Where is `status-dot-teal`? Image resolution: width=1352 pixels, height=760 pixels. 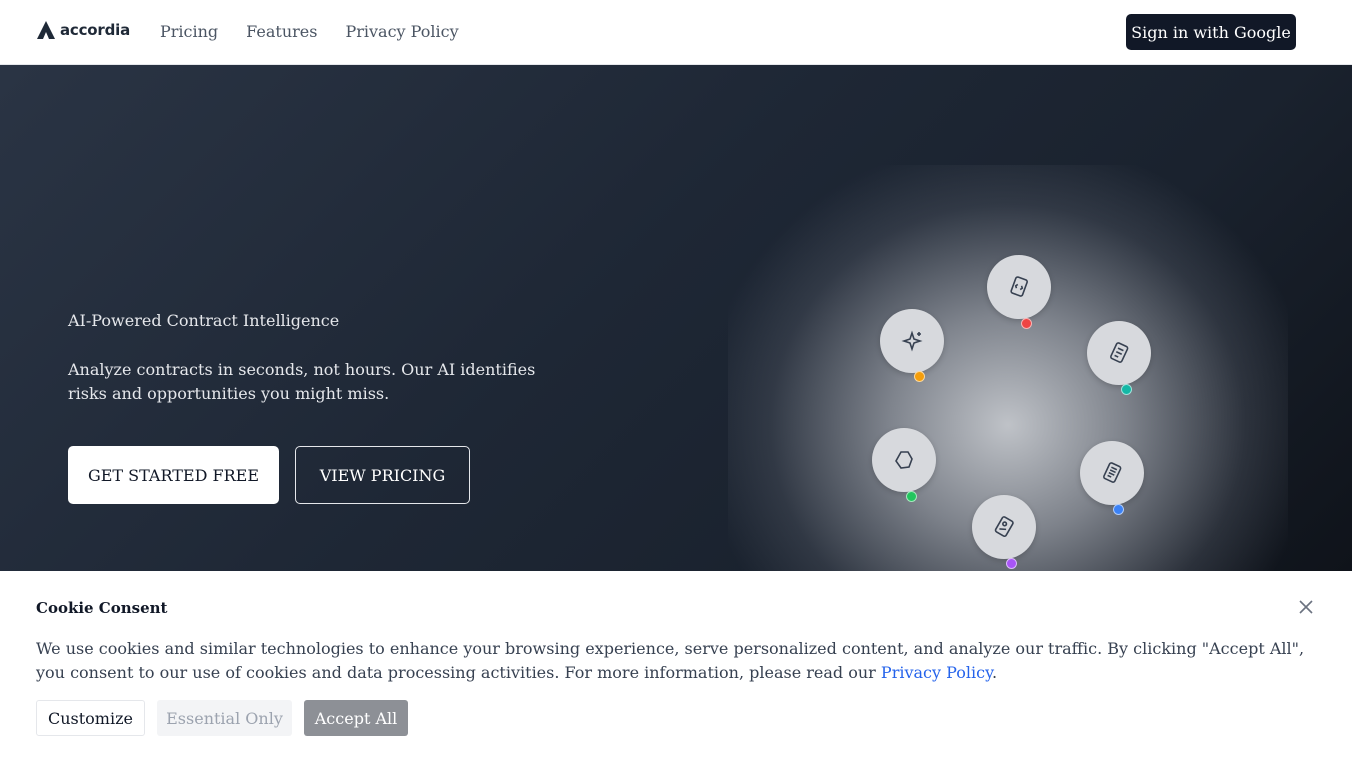 status-dot-teal is located at coordinates (1126, 389).